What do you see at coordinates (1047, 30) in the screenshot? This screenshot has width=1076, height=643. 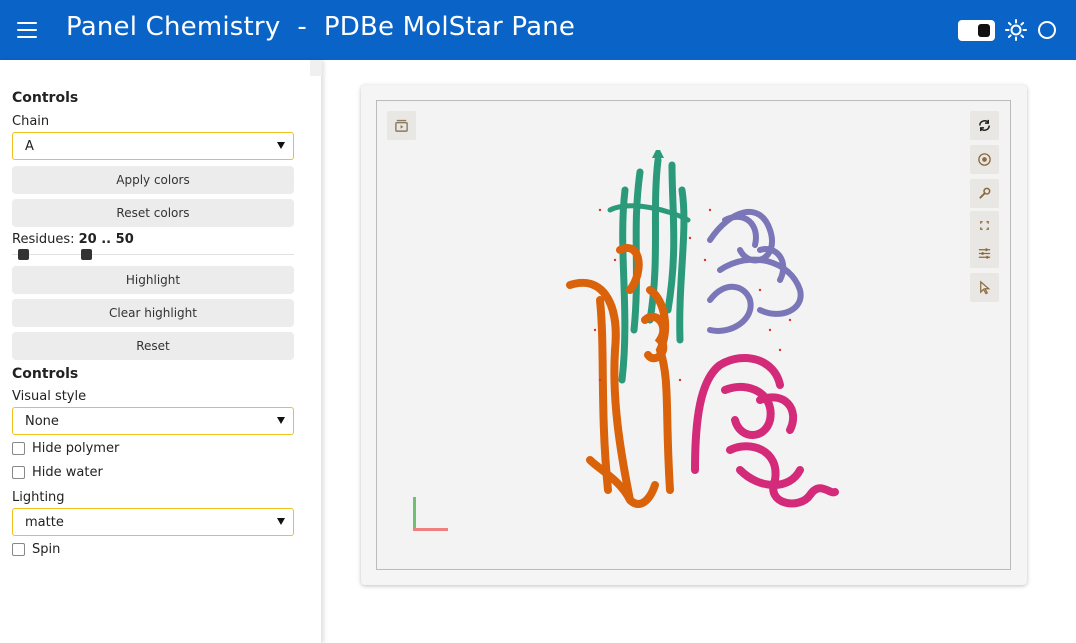 I see `circle-icon` at bounding box center [1047, 30].